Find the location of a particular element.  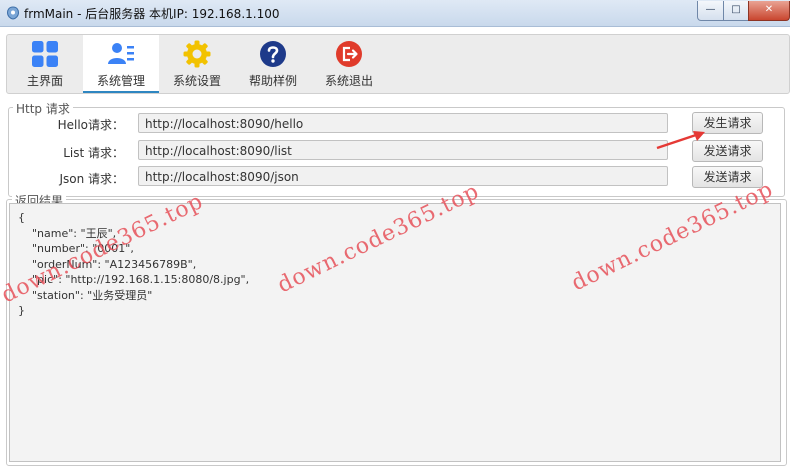

list-url-field: http://localhost:8090/list is located at coordinates (403, 150).